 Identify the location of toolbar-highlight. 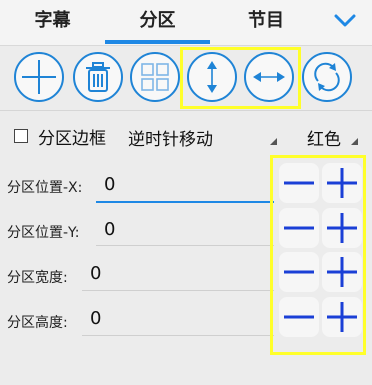
(240, 78).